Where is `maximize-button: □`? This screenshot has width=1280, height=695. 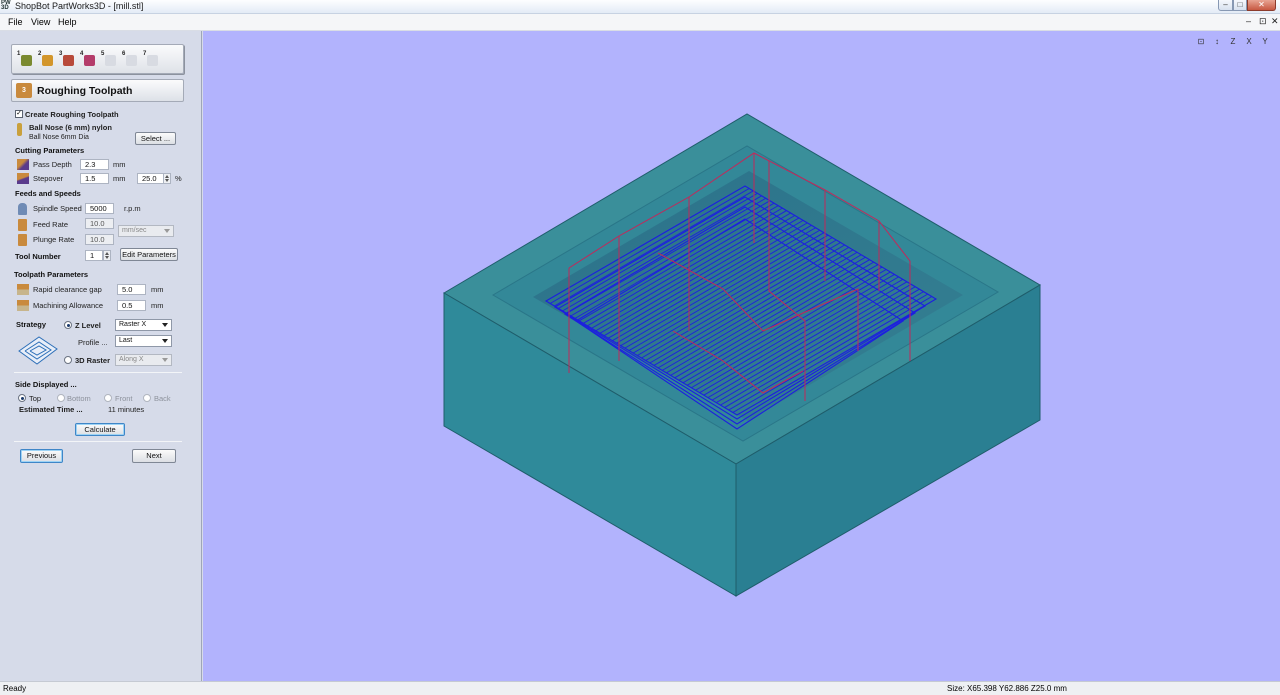 maximize-button: □ is located at coordinates (1240, 5).